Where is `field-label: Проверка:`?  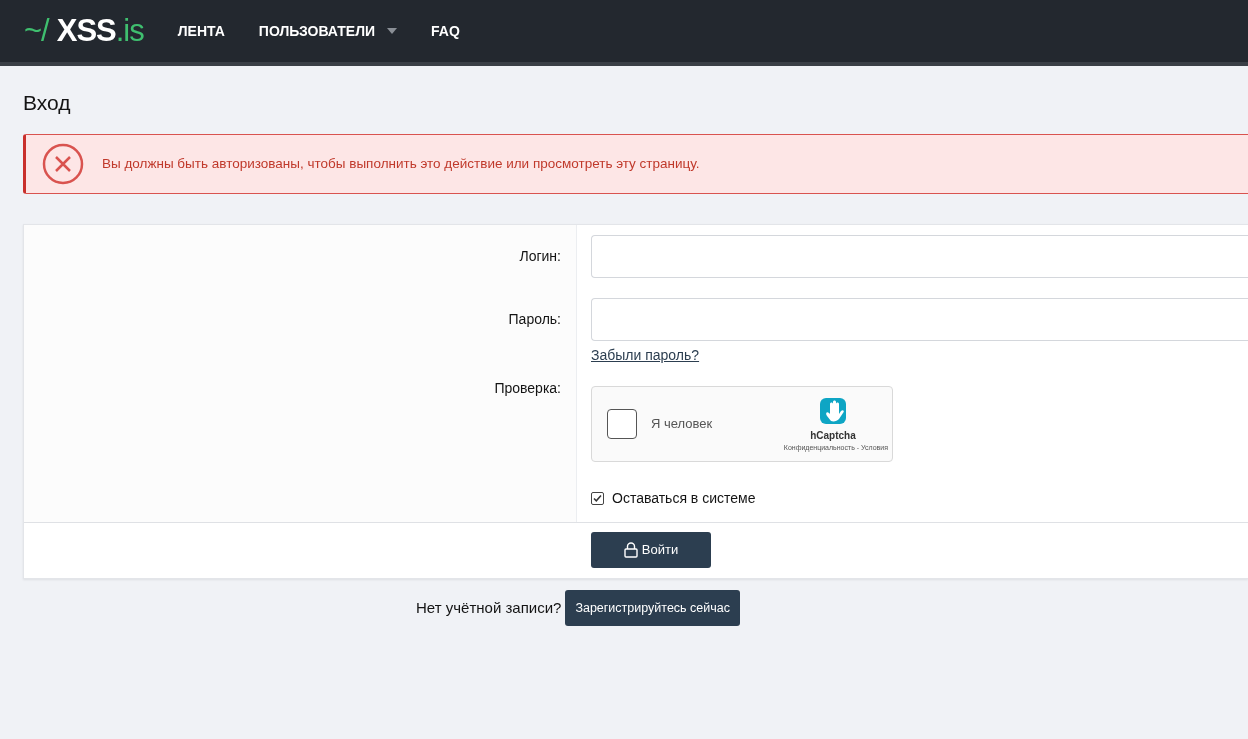
field-label: Проверка: is located at coordinates (527, 389).